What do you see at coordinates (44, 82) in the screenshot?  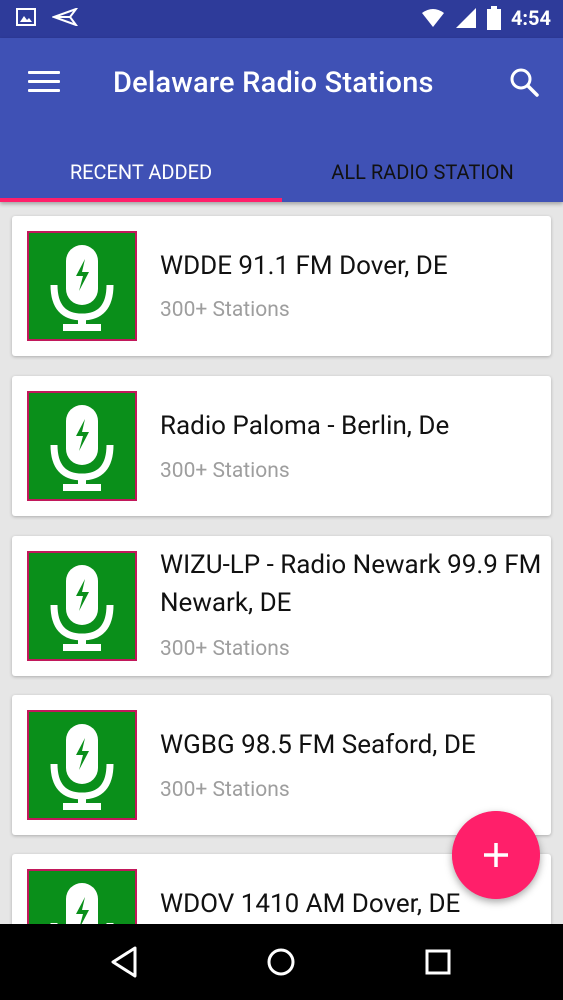 I see `menu-icon` at bounding box center [44, 82].